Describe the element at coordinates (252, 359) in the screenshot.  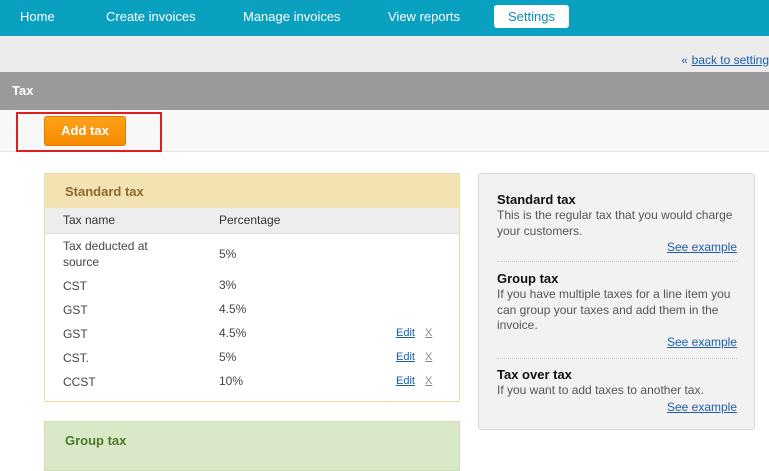
I see `table-row: CST. 5% Edit X` at that location.